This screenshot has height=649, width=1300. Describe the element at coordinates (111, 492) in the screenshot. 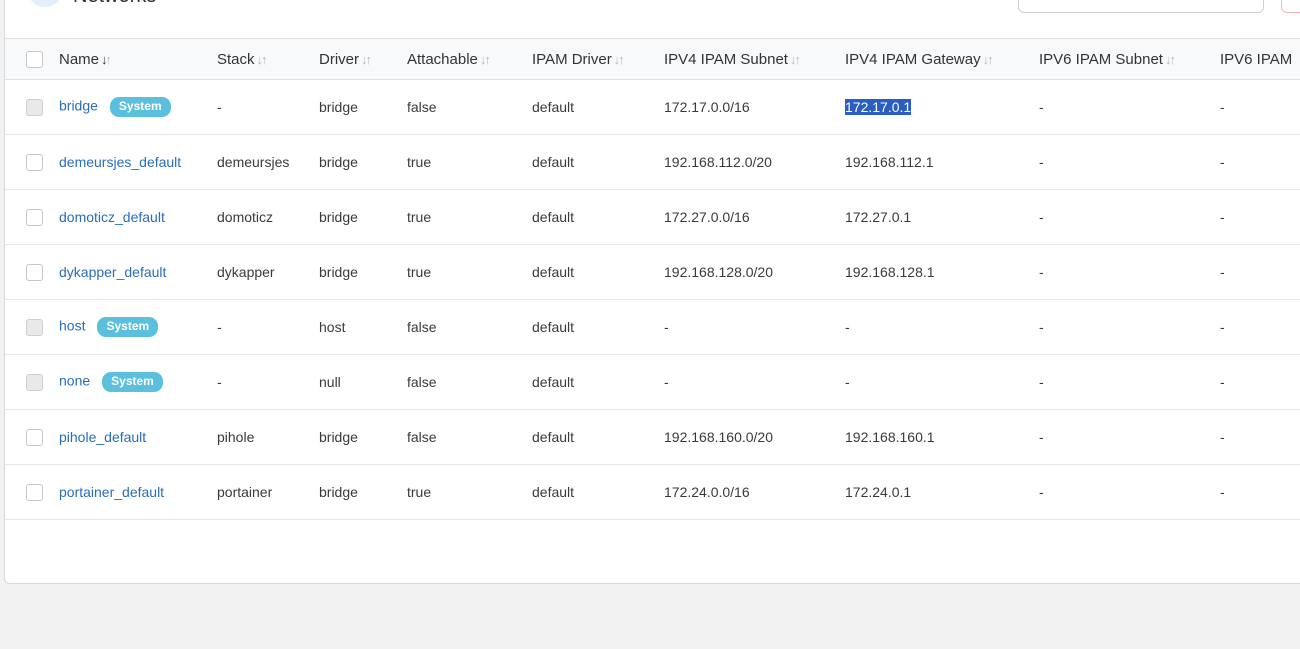

I see `network-name-link: portainer_default` at that location.